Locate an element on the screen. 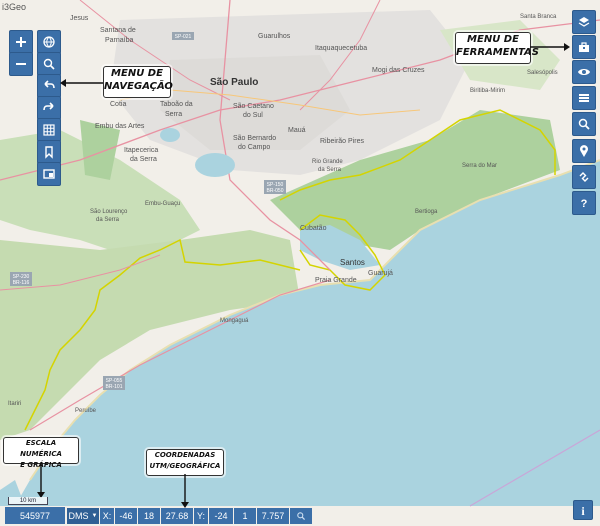 The height and width of the screenshot is (526, 600). zoom-out-icon is located at coordinates (21, 64).